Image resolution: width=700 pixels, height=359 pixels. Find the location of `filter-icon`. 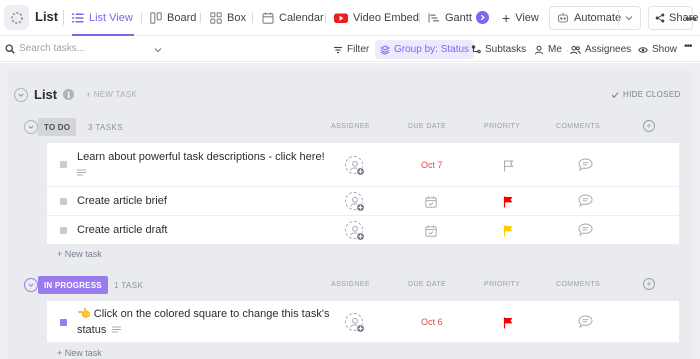

filter-icon is located at coordinates (338, 50).